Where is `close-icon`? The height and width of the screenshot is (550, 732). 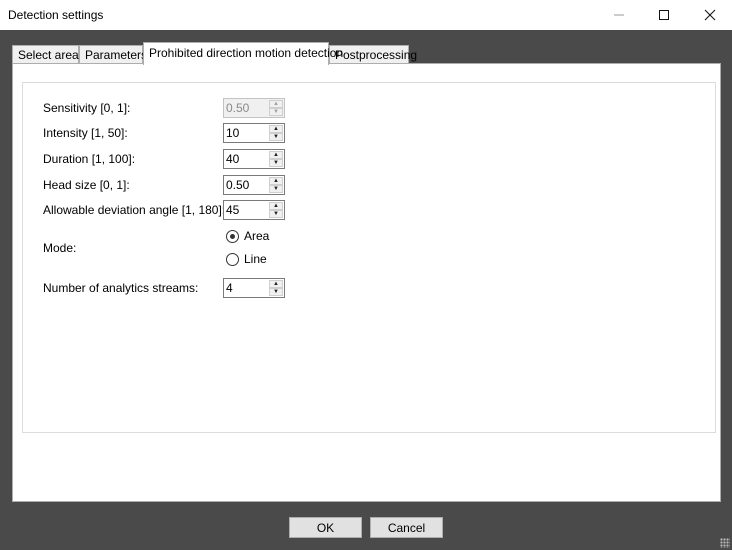 close-icon is located at coordinates (710, 15).